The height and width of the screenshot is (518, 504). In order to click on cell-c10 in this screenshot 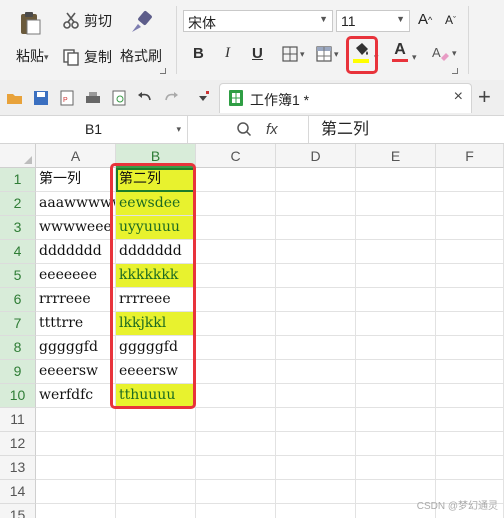, I will do `click(236, 396)`.